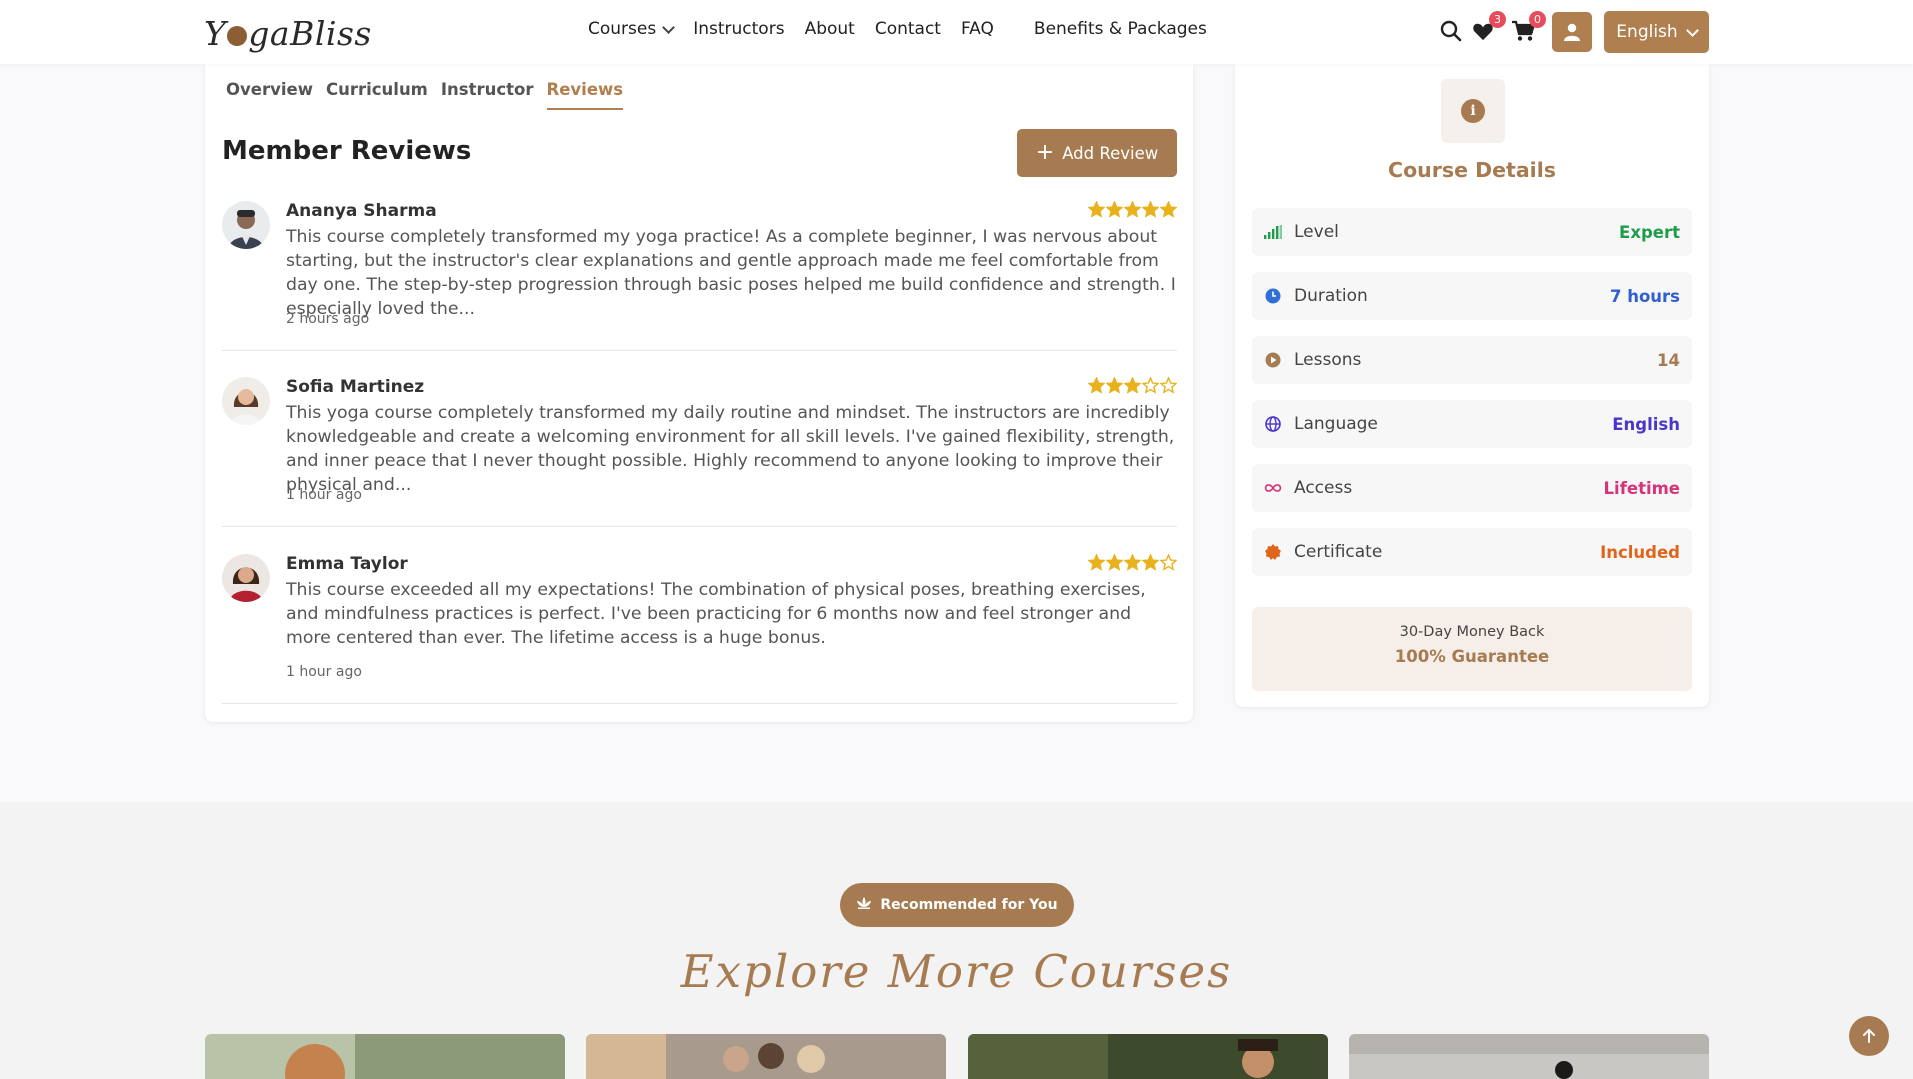 The image size is (1913, 1079). Describe the element at coordinates (1045, 152) in the screenshot. I see `plus-icon: +` at that location.